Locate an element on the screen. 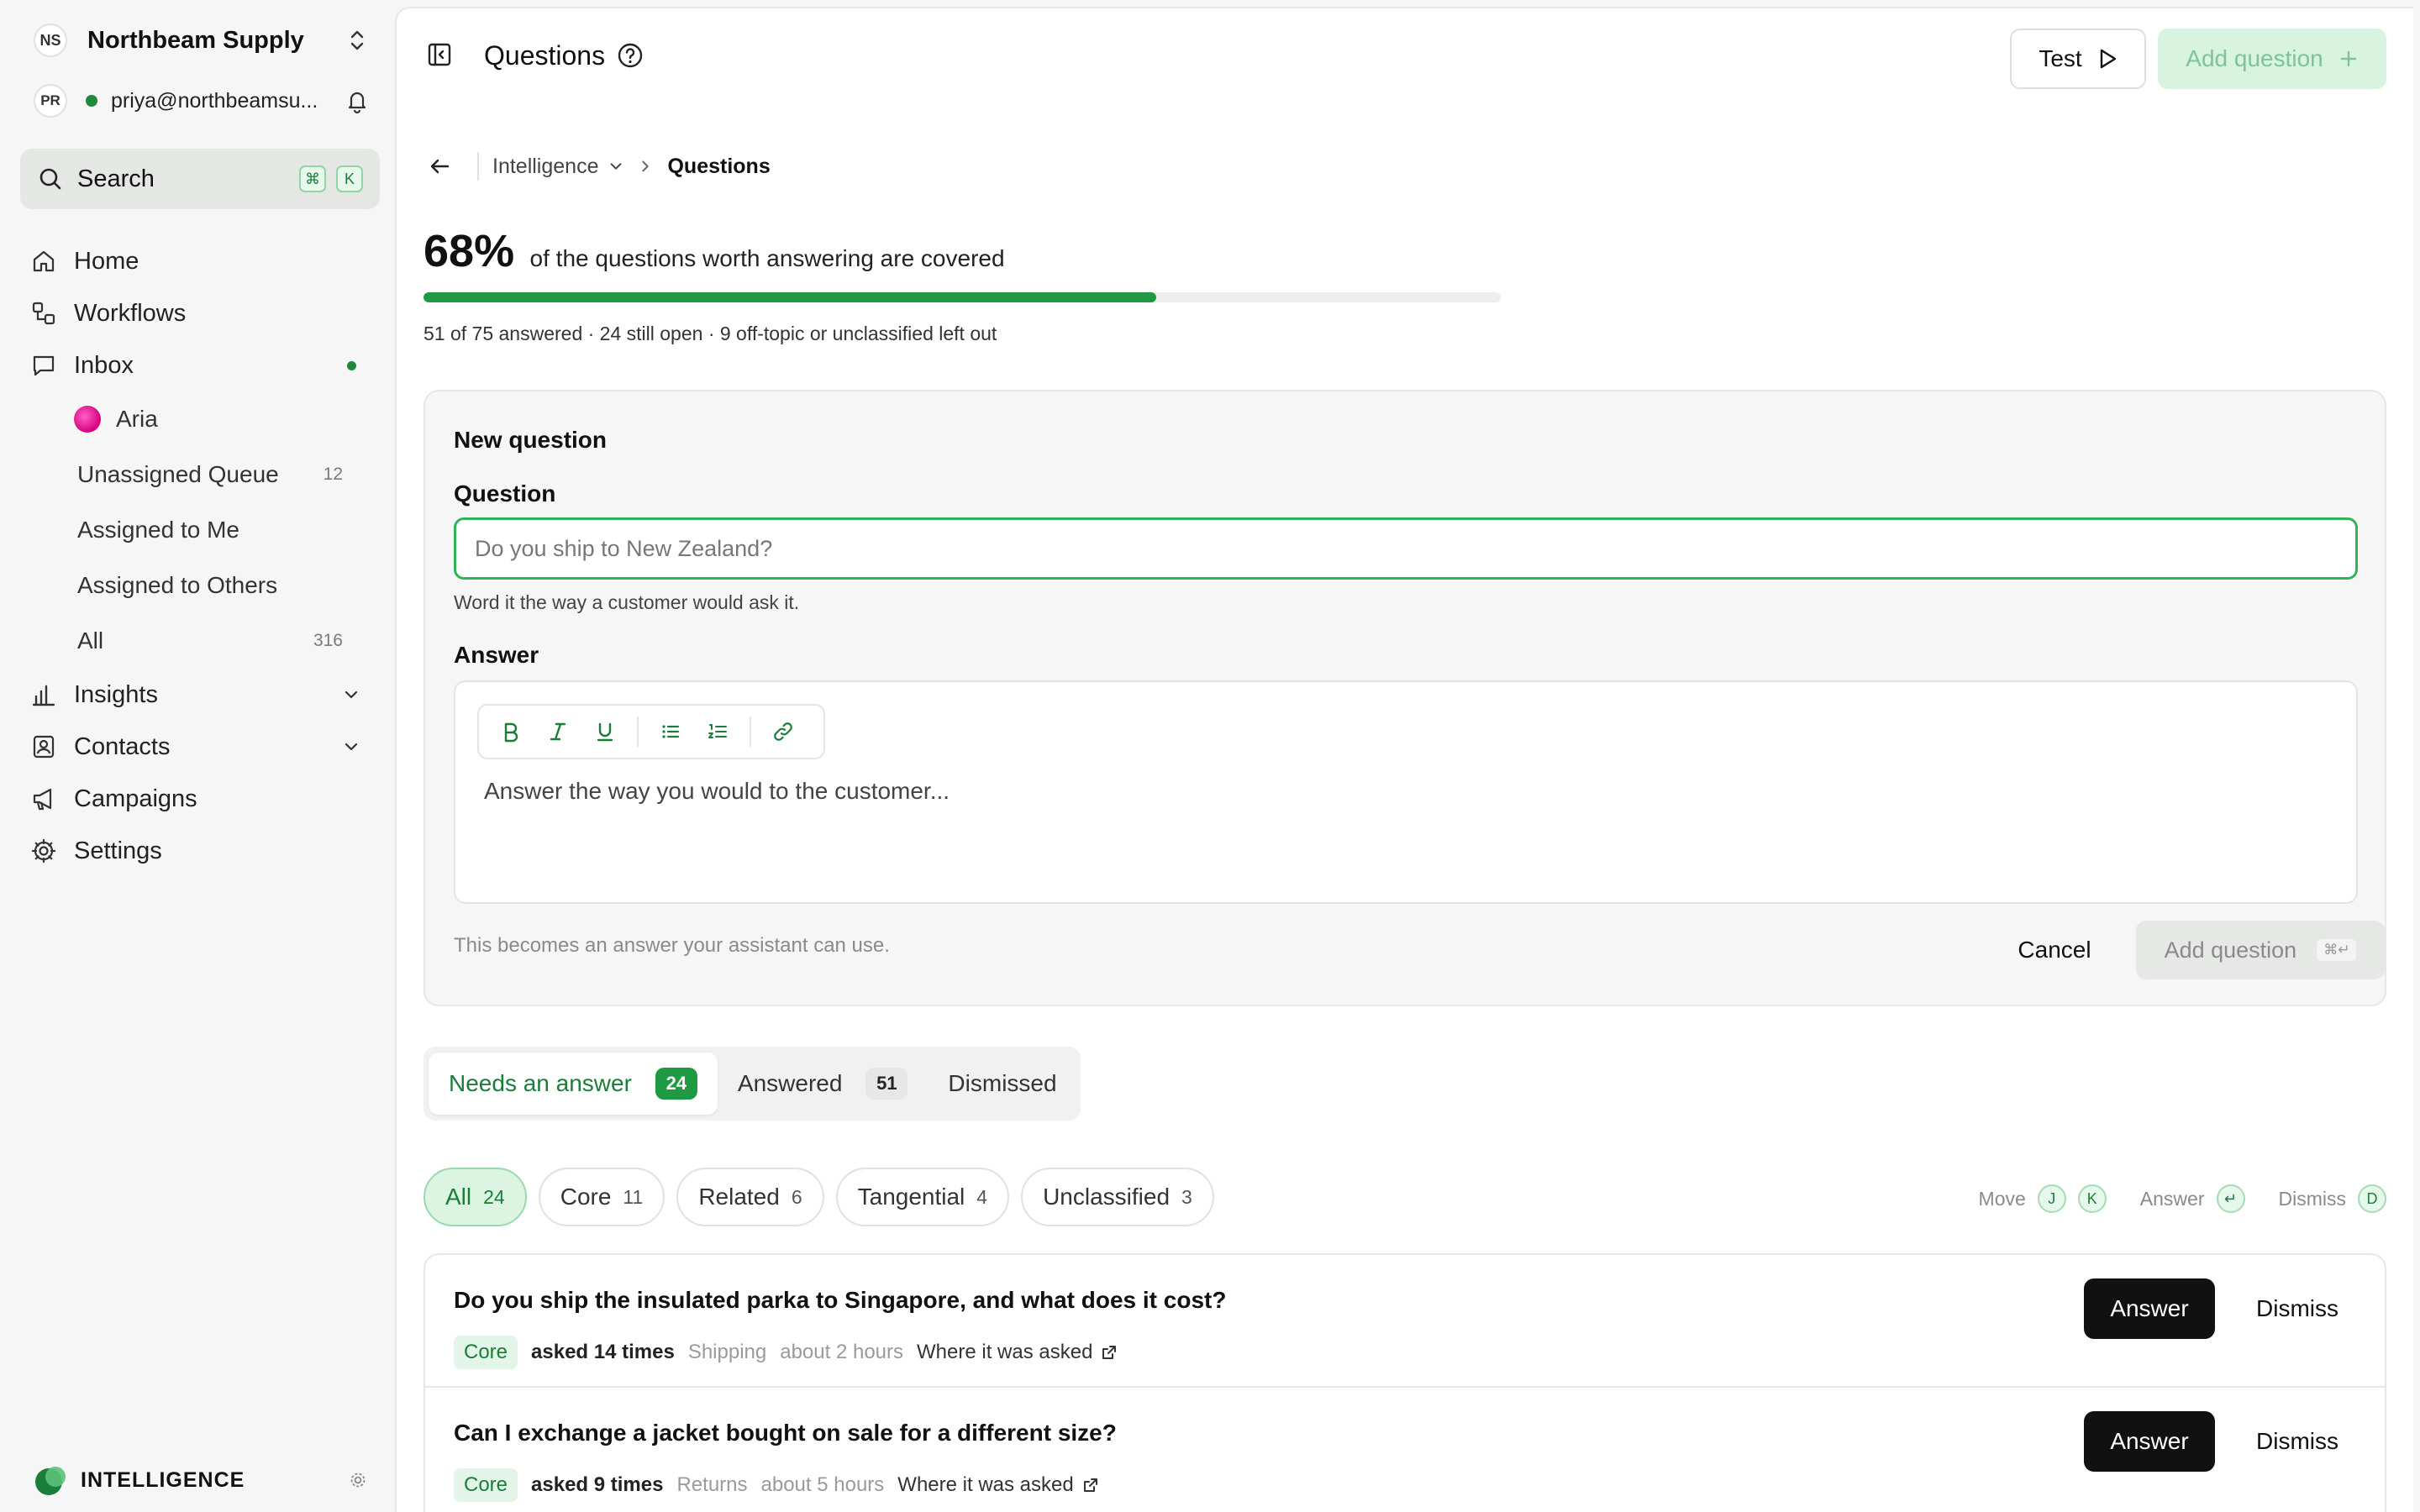  breadcrumb-divider is located at coordinates (478, 166).